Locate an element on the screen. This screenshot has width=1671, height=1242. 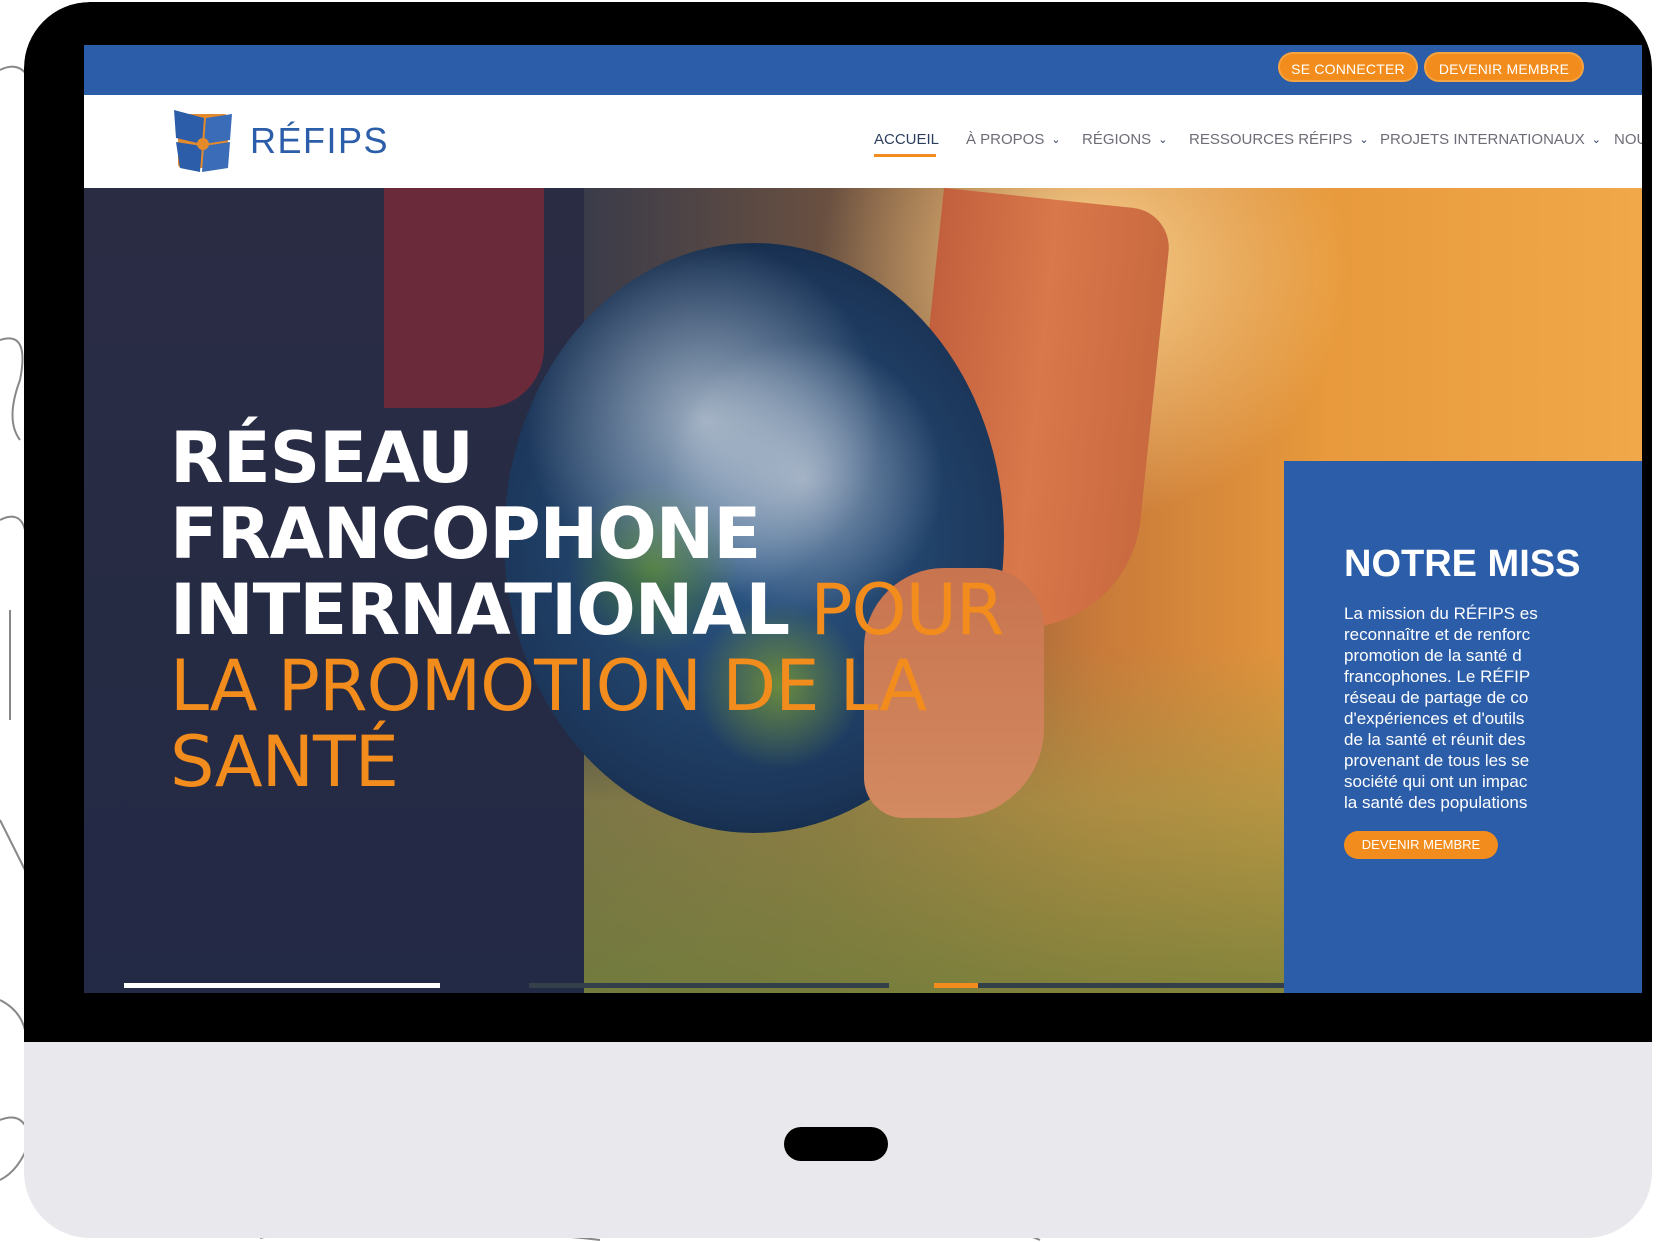
hero-title-line4: SANTÉ is located at coordinates (284, 762).